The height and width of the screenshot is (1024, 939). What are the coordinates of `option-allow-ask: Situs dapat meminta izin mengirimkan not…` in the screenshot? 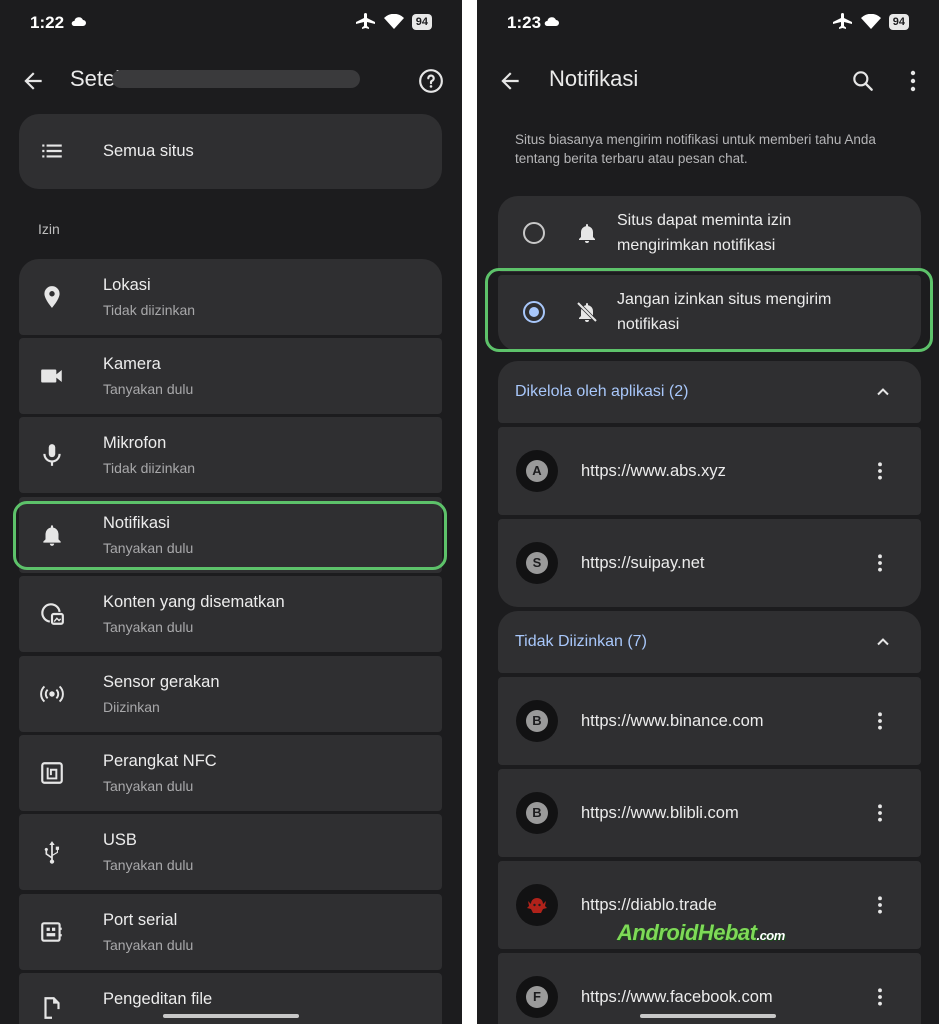 It's located at (709, 234).